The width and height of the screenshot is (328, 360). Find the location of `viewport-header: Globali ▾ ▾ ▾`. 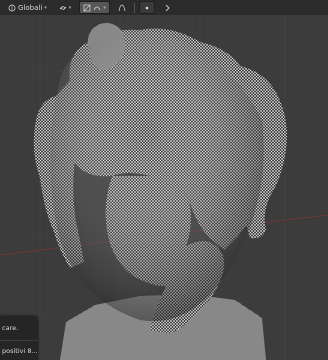

viewport-header: Globali ▾ ▾ ▾ is located at coordinates (164, 7).